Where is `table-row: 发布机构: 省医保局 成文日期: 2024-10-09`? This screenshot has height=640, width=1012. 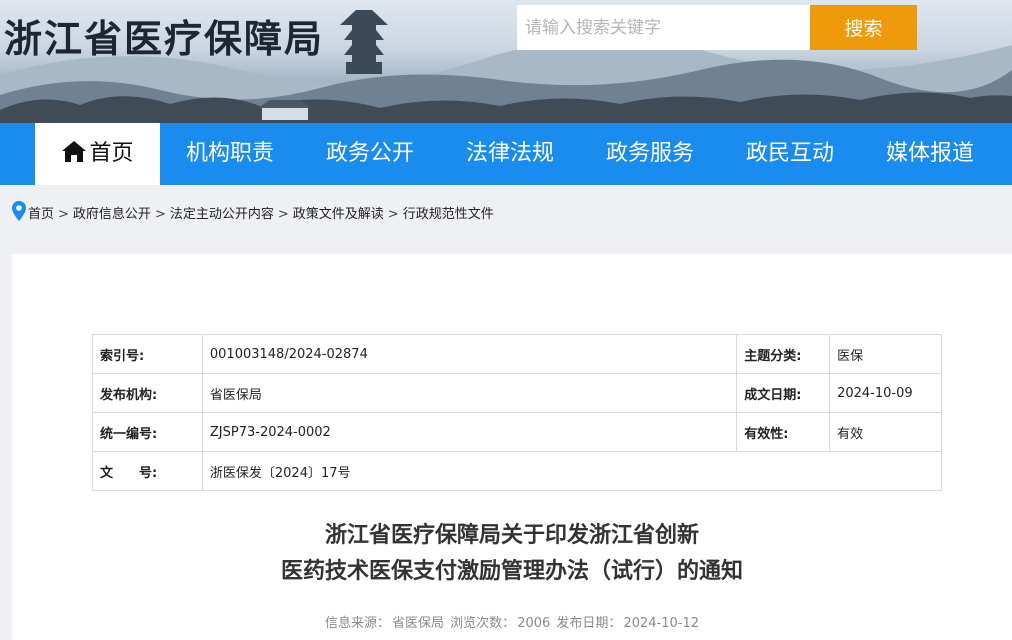
table-row: 发布机构: 省医保局 成文日期: 2024-10-09 is located at coordinates (517, 393).